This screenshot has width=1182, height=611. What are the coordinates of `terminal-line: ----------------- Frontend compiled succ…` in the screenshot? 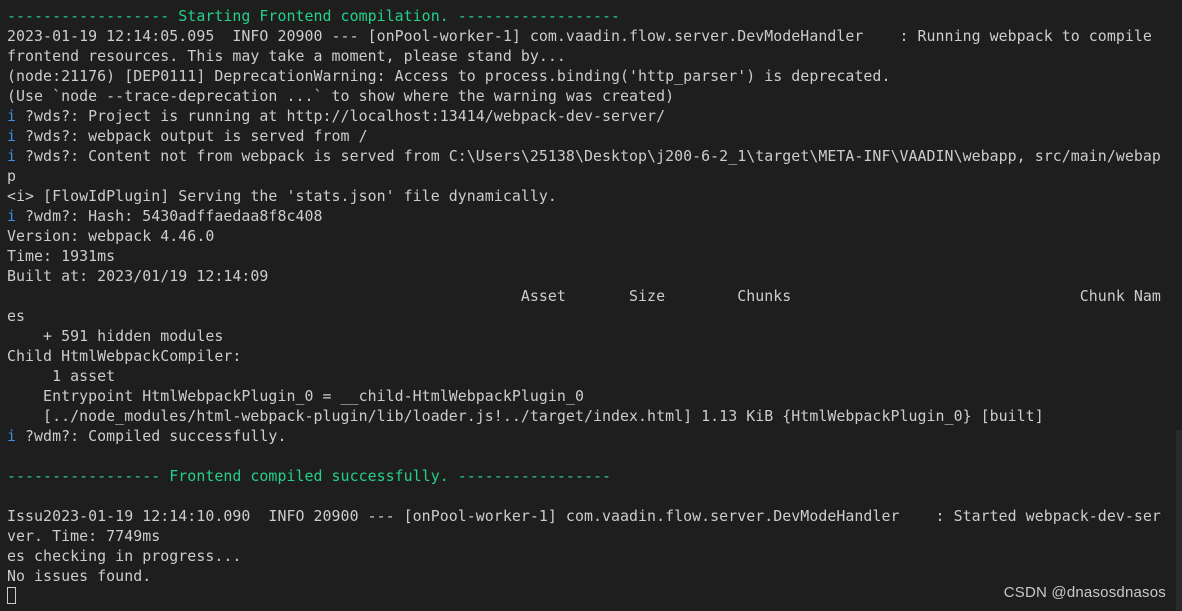 It's located at (594, 476).